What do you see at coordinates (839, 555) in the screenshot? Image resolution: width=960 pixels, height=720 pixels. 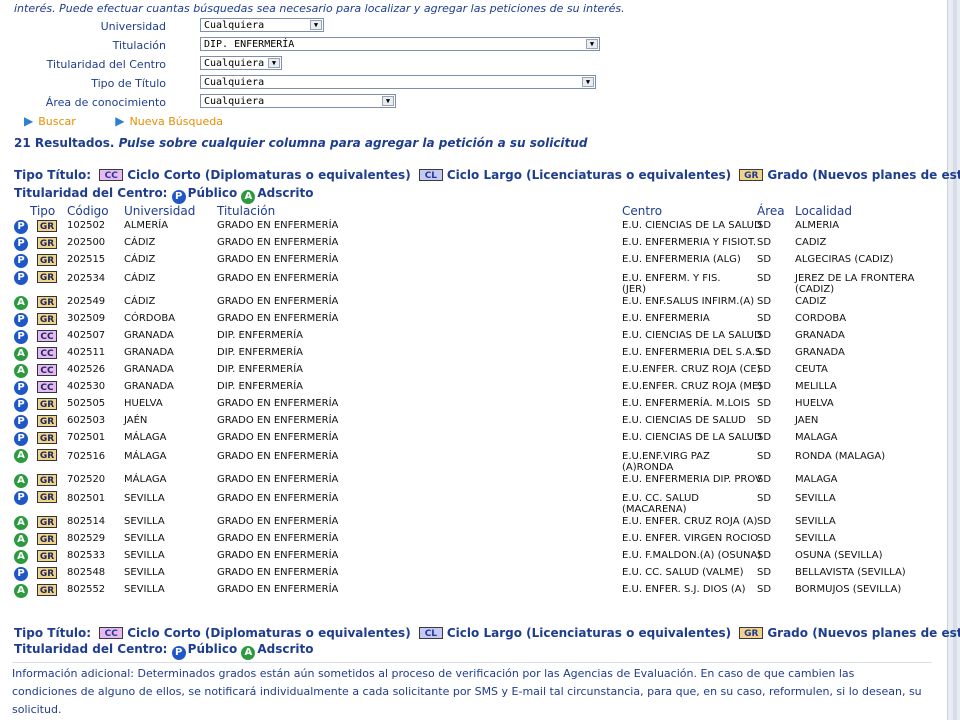 I see `cell-localidad: OSUNA (SEVILLA)` at bounding box center [839, 555].